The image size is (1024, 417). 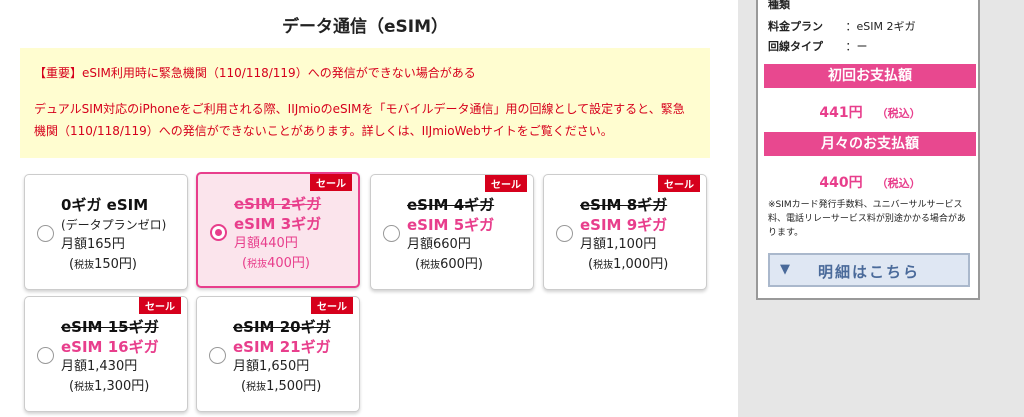 What do you see at coordinates (110, 327) in the screenshot?
I see `plan-old-name: eSIM 15ギガ` at bounding box center [110, 327].